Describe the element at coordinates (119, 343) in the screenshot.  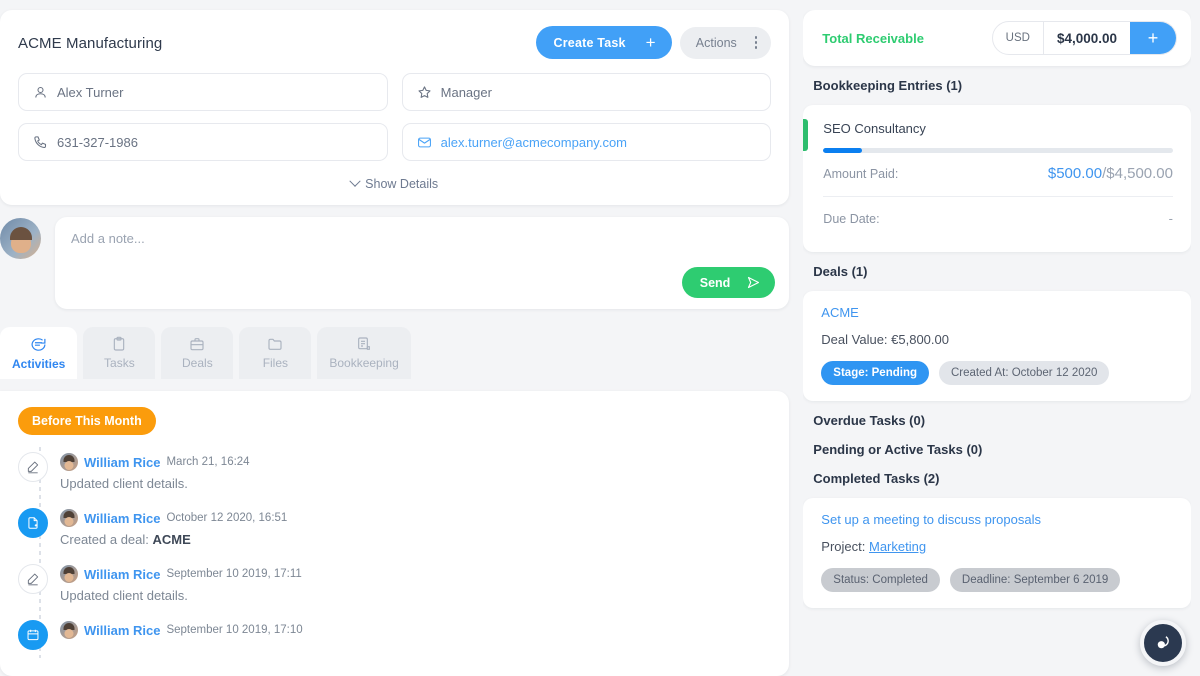
I see `clipboard-icon` at that location.